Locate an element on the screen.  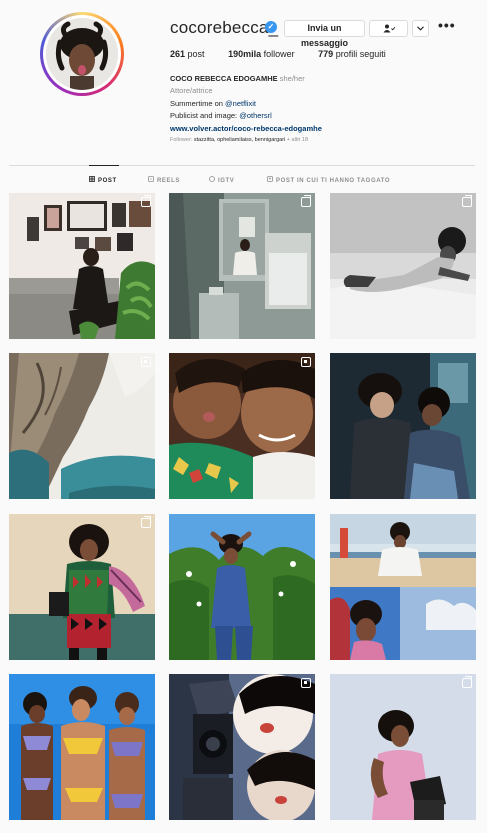
tab-tagged: POST IN CUI TI HANNO TAGGATO is located at coordinates (328, 180).